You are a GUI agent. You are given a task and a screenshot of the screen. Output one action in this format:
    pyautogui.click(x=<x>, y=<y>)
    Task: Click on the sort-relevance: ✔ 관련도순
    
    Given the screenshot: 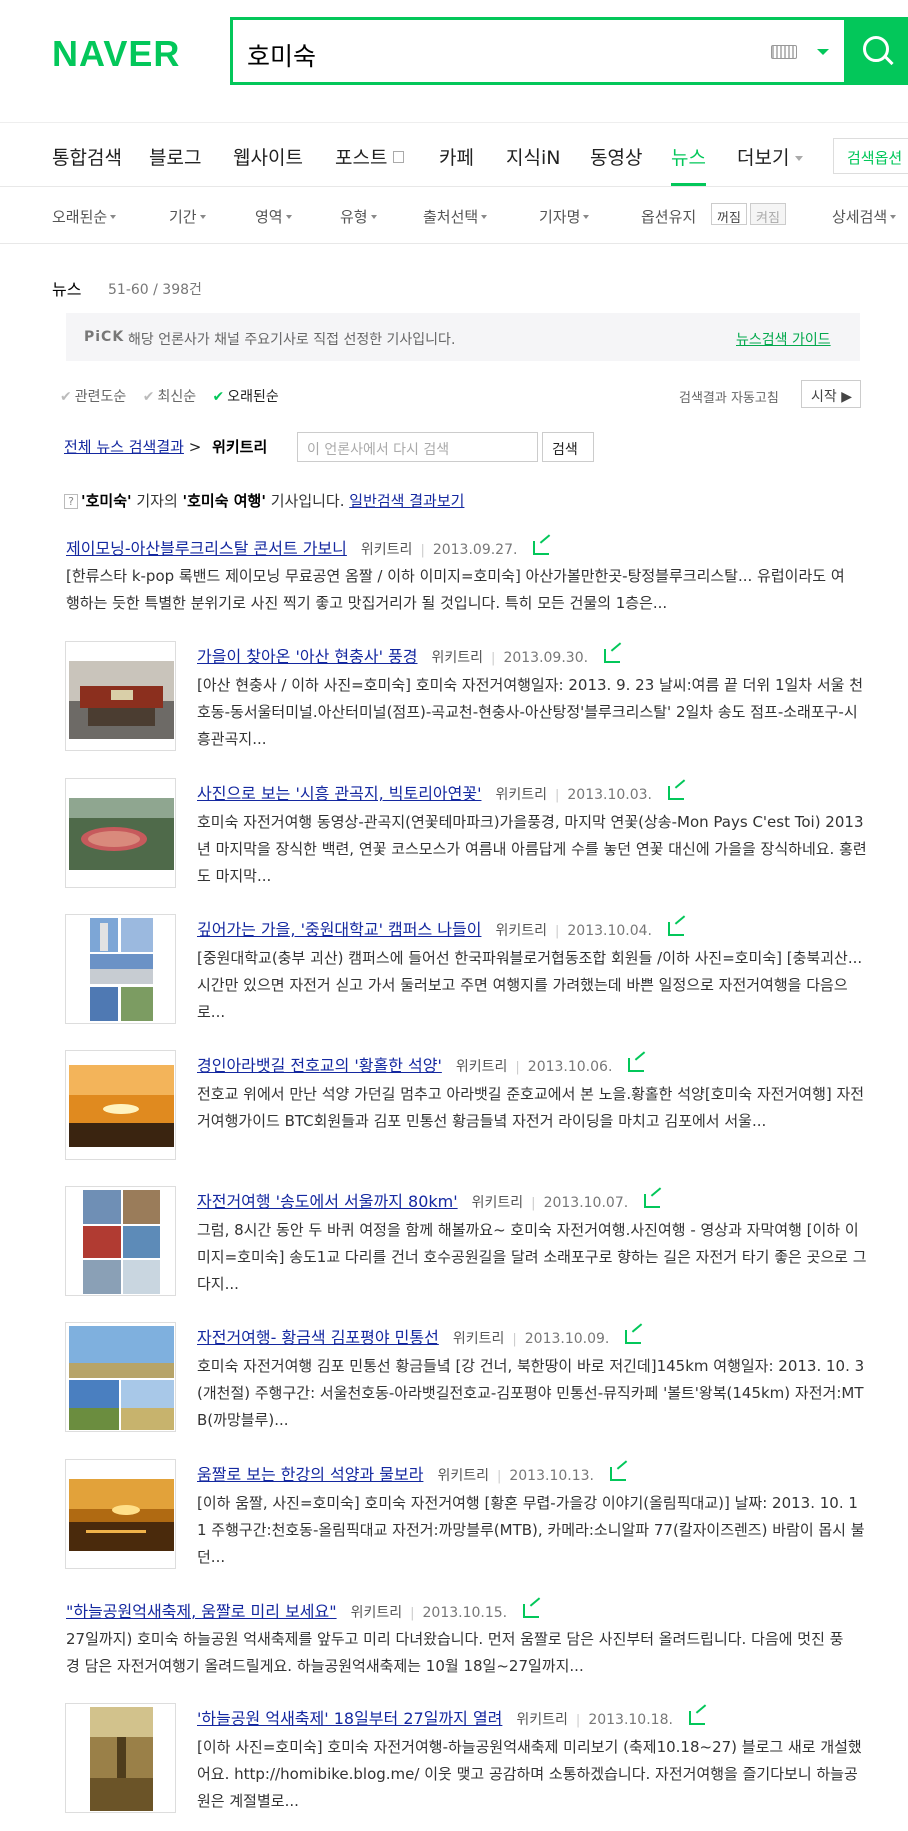 What is the action you would take?
    pyautogui.click(x=93, y=396)
    